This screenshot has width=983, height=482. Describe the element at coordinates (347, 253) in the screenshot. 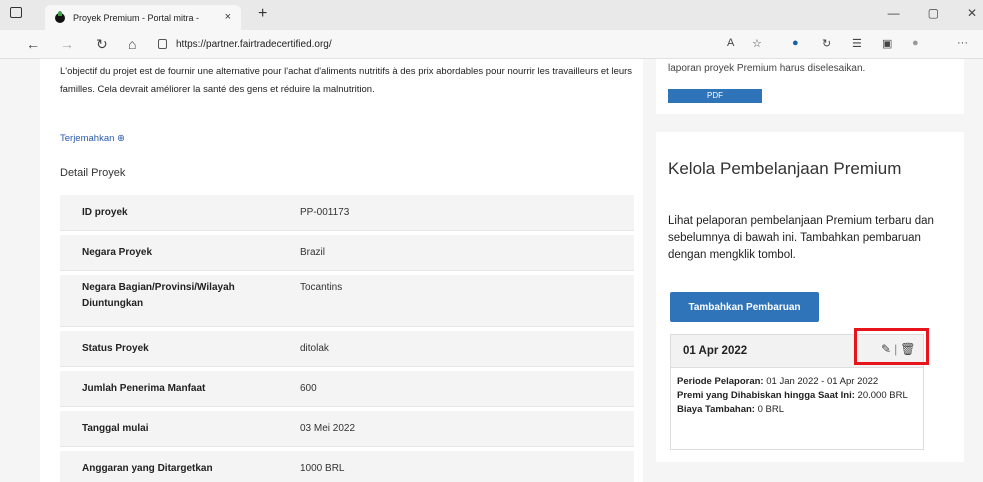

I see `table-row: Negara Proyek Brazil` at that location.